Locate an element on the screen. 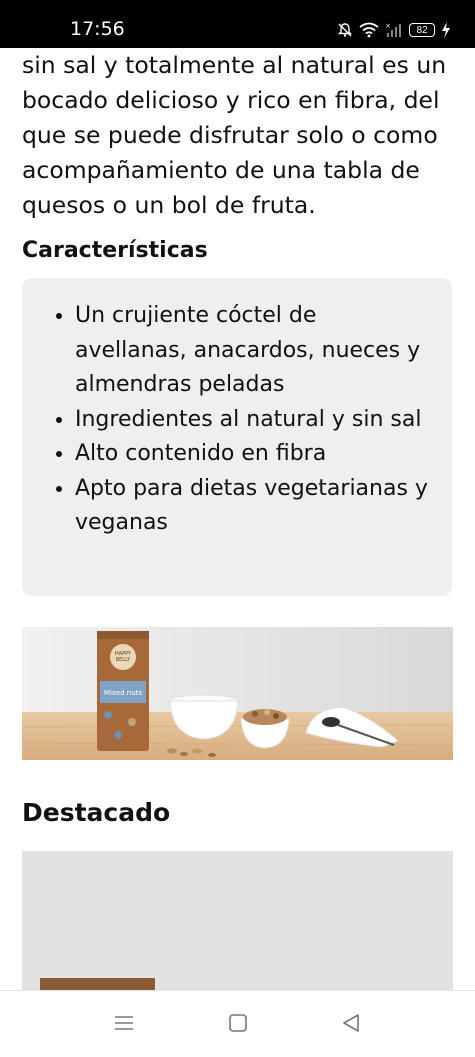  charging-bolt-icon is located at coordinates (446, 30).